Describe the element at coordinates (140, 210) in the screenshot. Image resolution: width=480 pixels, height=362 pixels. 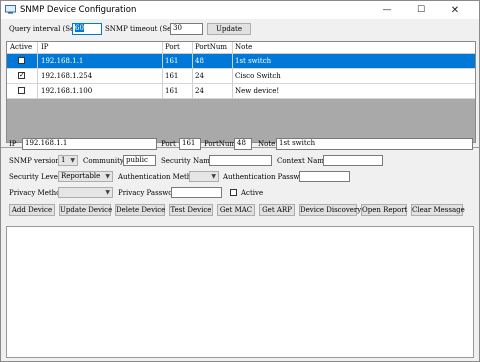
I see `delete-device-button: Delete Device` at that location.